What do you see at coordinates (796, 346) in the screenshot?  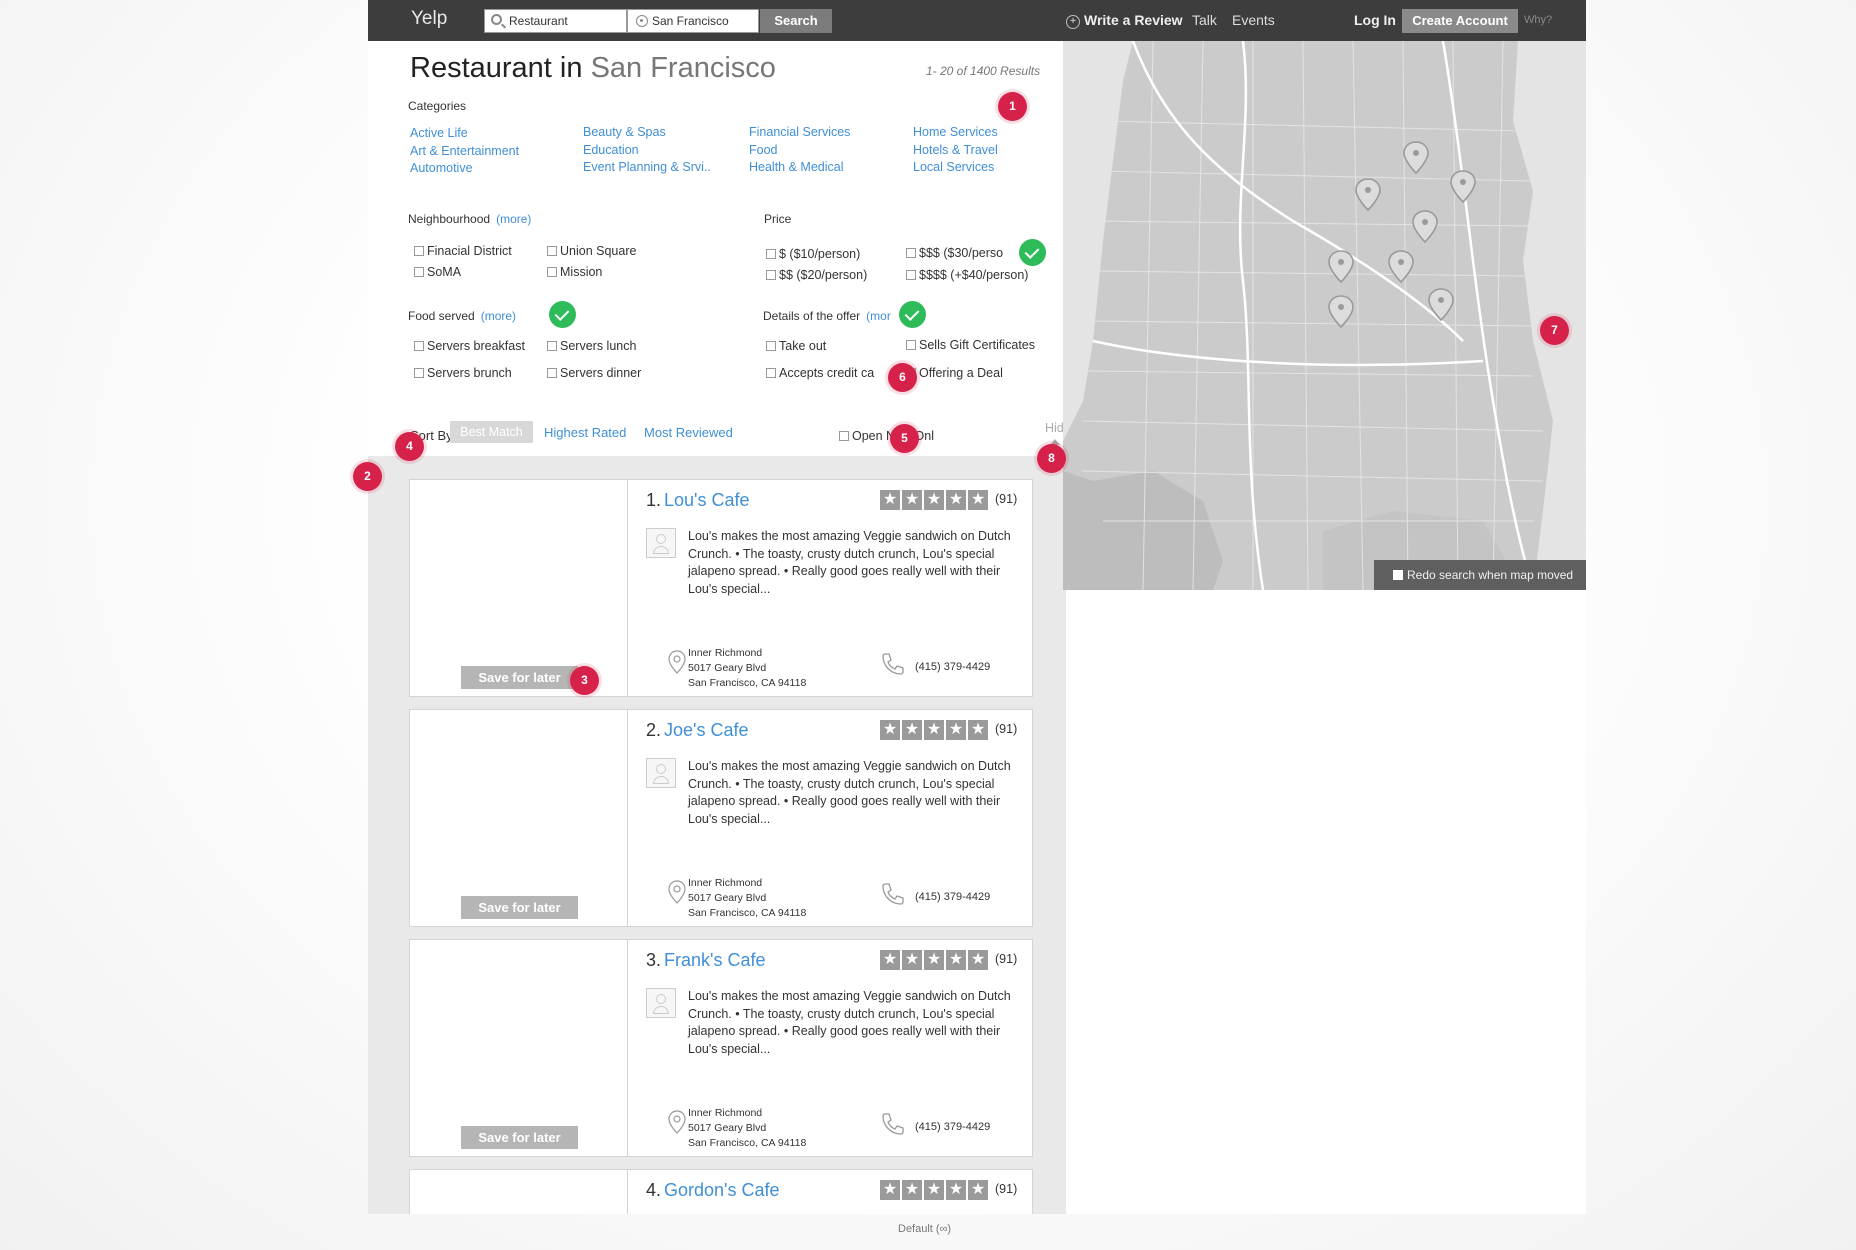 I see `offer-checkbox: Take out` at bounding box center [796, 346].